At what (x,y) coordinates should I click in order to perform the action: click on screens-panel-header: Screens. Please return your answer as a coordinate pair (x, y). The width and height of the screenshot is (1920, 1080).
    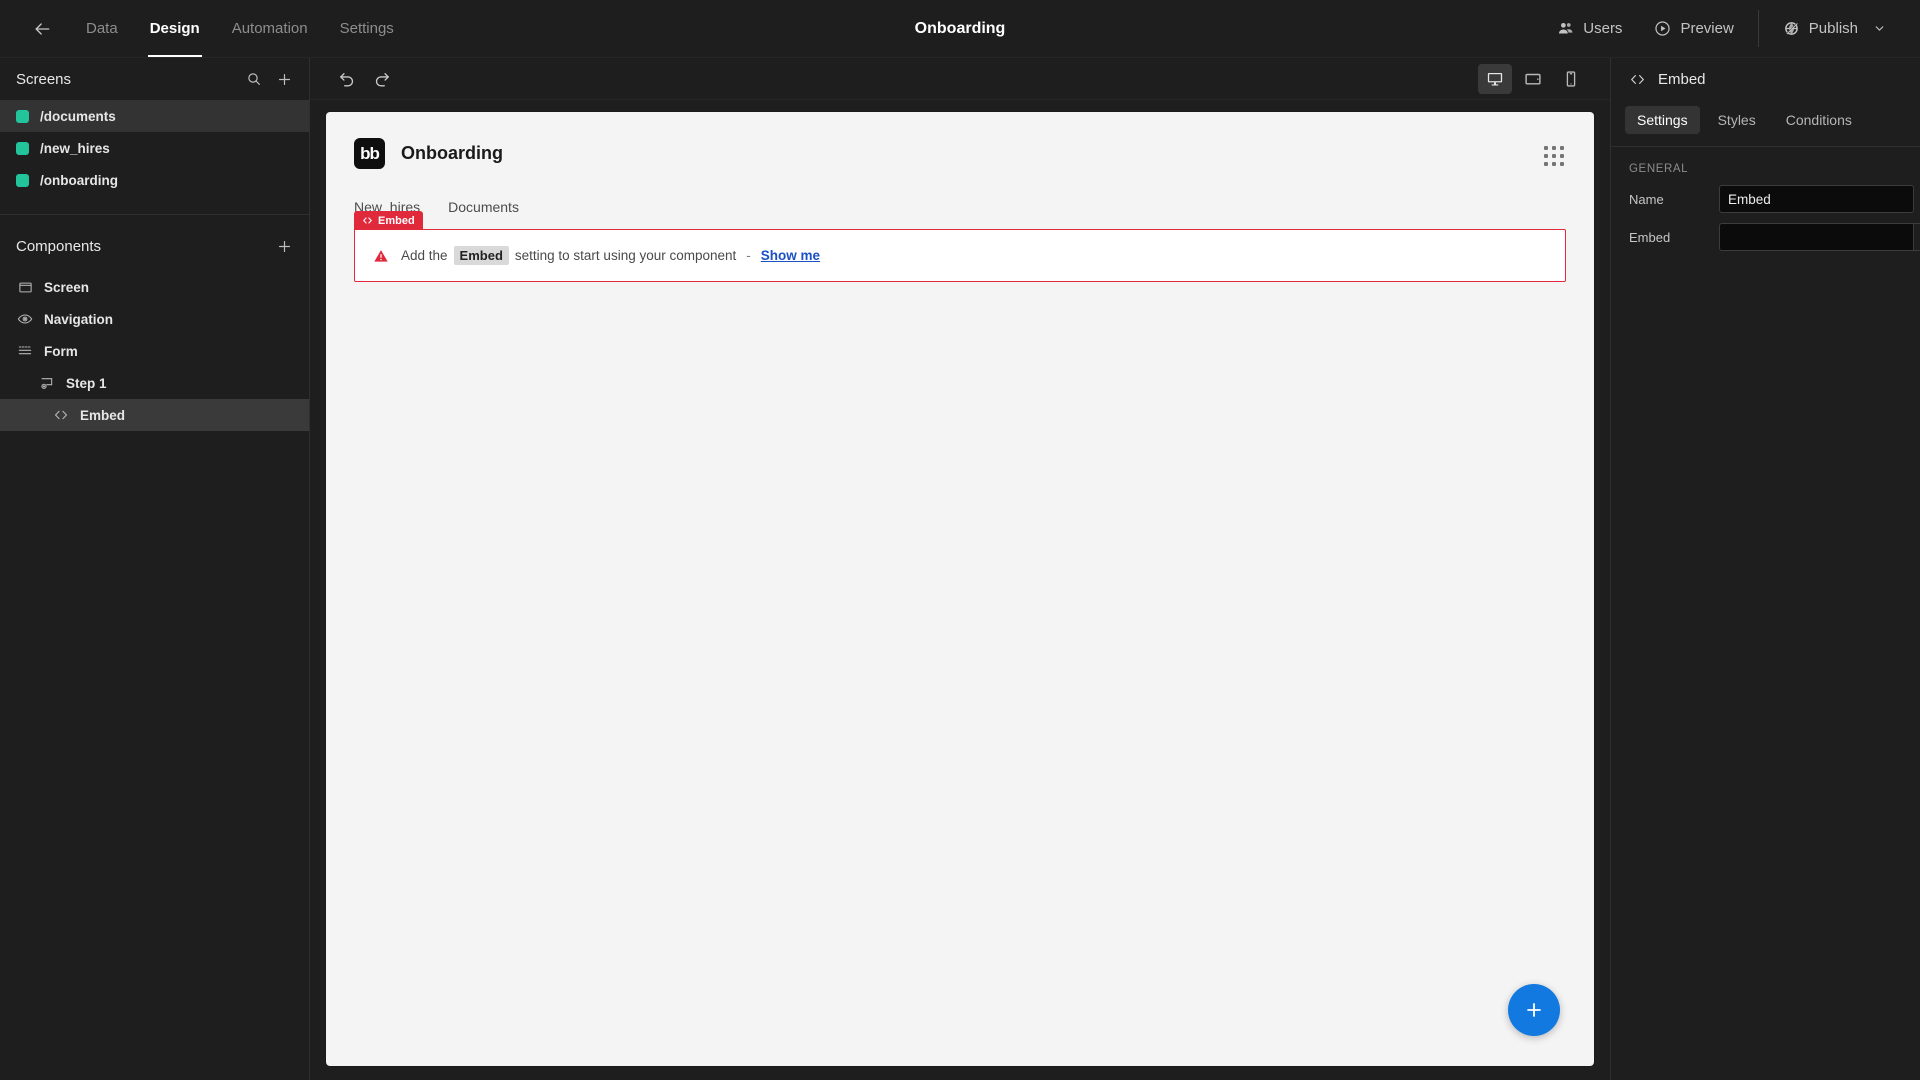
    Looking at the image, I should click on (154, 79).